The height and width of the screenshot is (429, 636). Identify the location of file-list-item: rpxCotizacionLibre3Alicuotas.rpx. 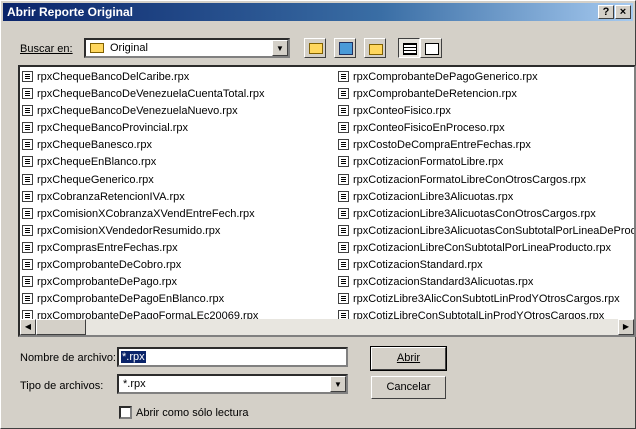
(486, 197).